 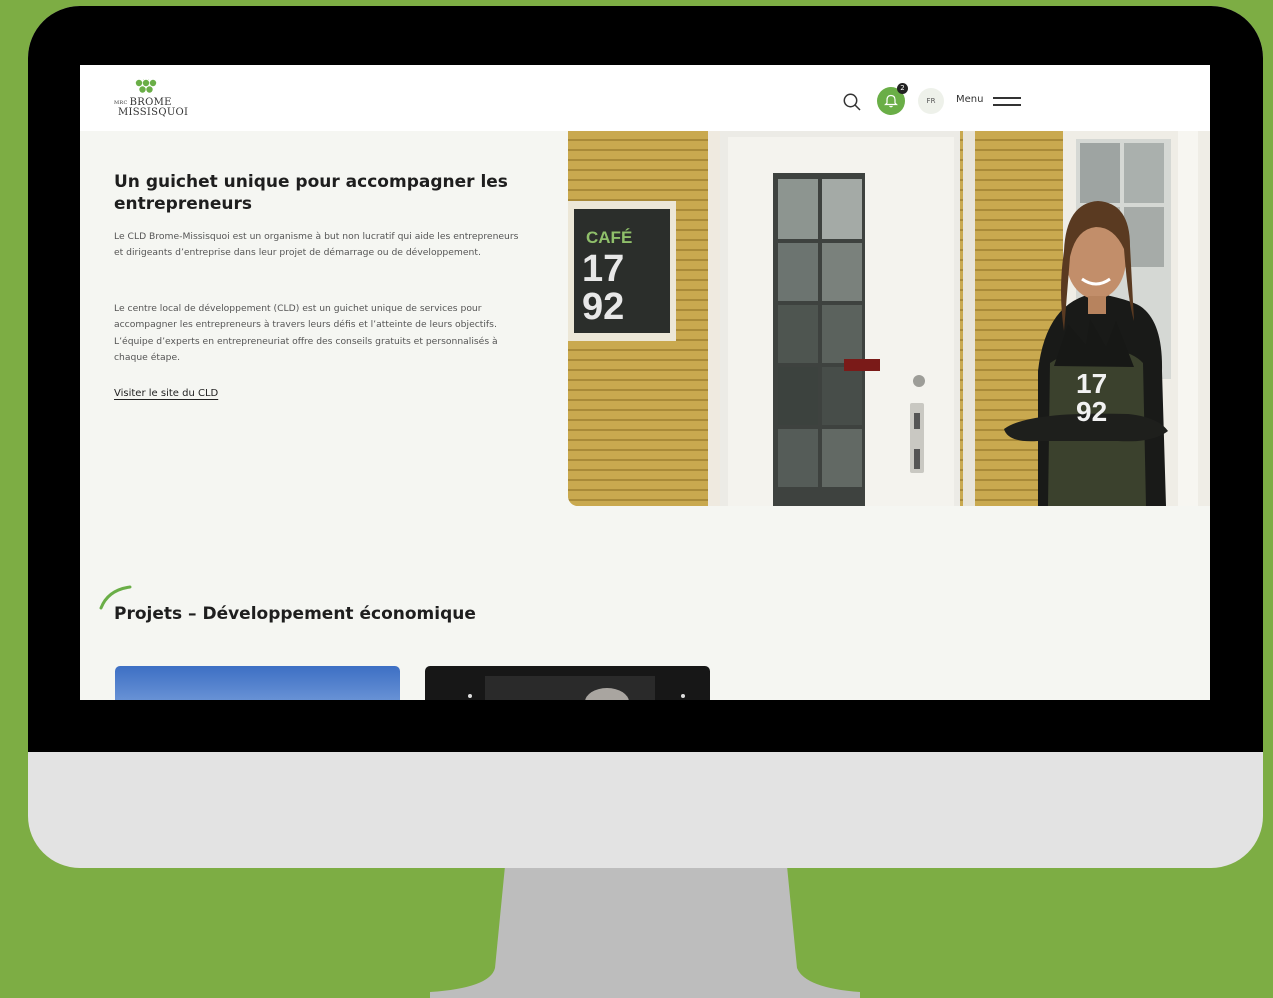 I want to click on hamburger-icon, so click(x=1007, y=101).